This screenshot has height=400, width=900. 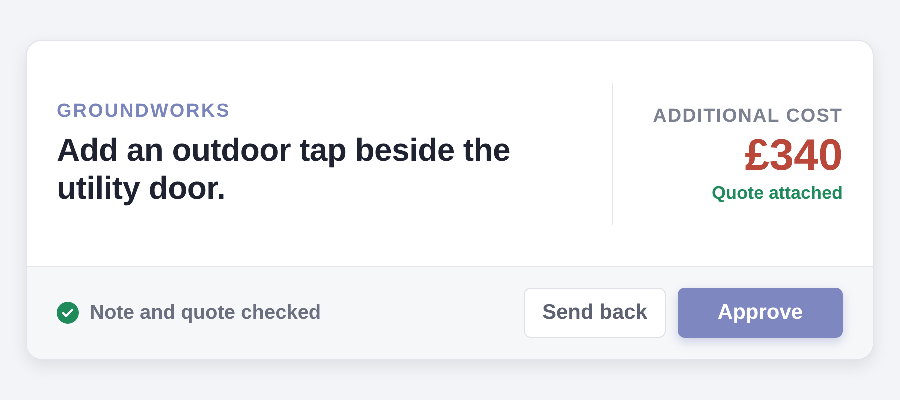 What do you see at coordinates (760, 313) in the screenshot?
I see `approve-button: Approve` at bounding box center [760, 313].